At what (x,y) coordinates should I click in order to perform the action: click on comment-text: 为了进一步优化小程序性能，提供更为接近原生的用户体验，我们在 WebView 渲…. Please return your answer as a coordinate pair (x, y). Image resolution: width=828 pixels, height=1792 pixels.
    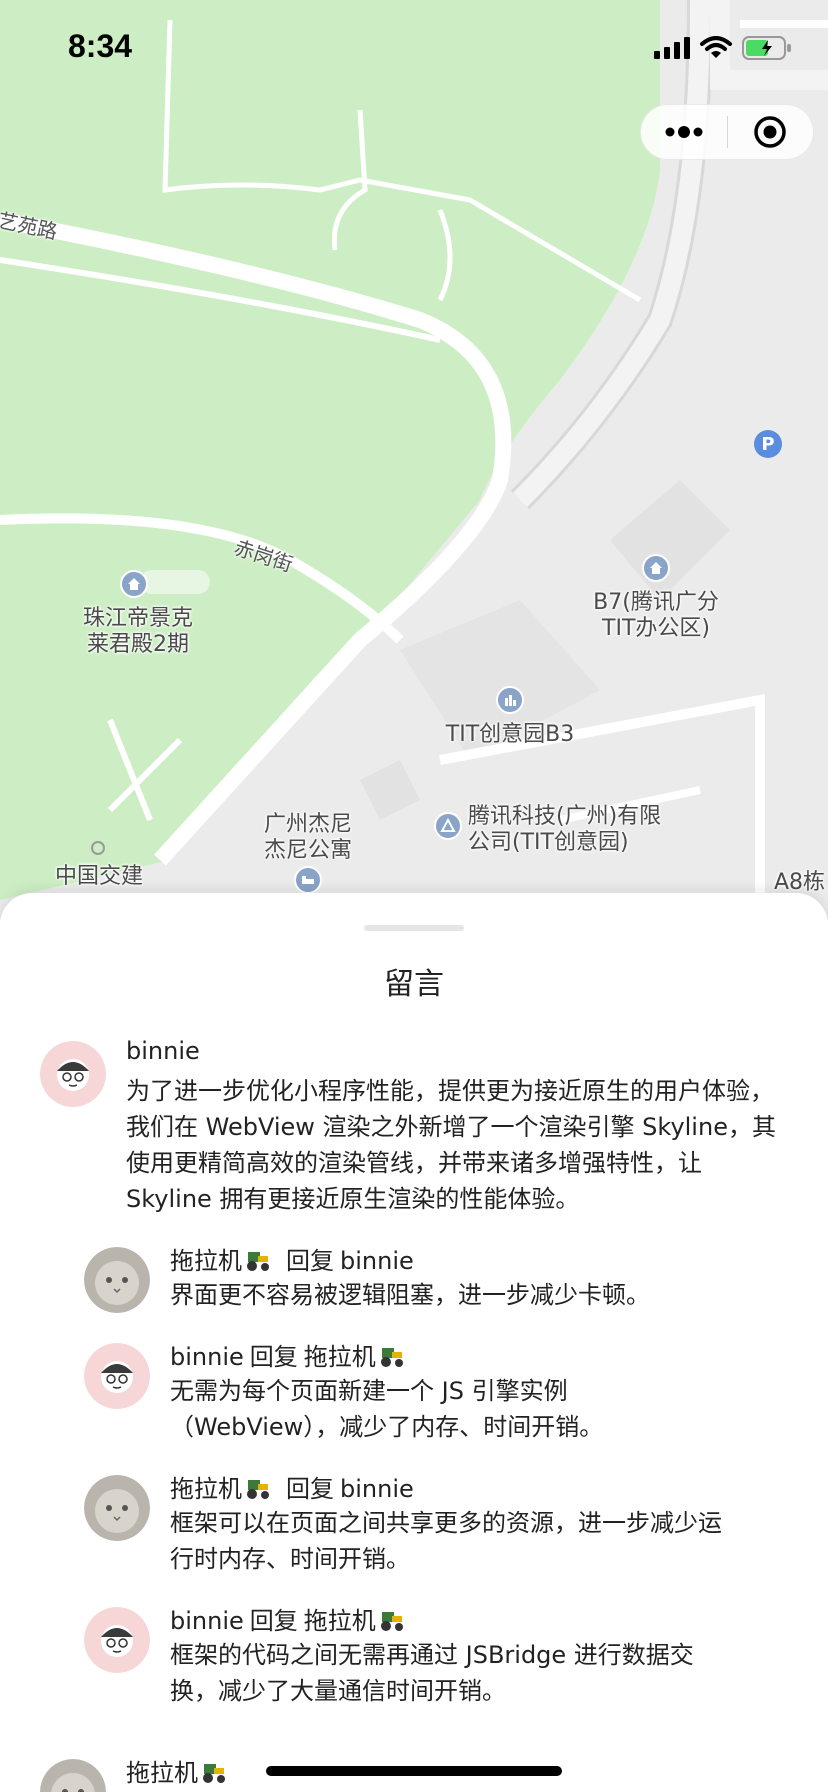
    Looking at the image, I should click on (451, 1145).